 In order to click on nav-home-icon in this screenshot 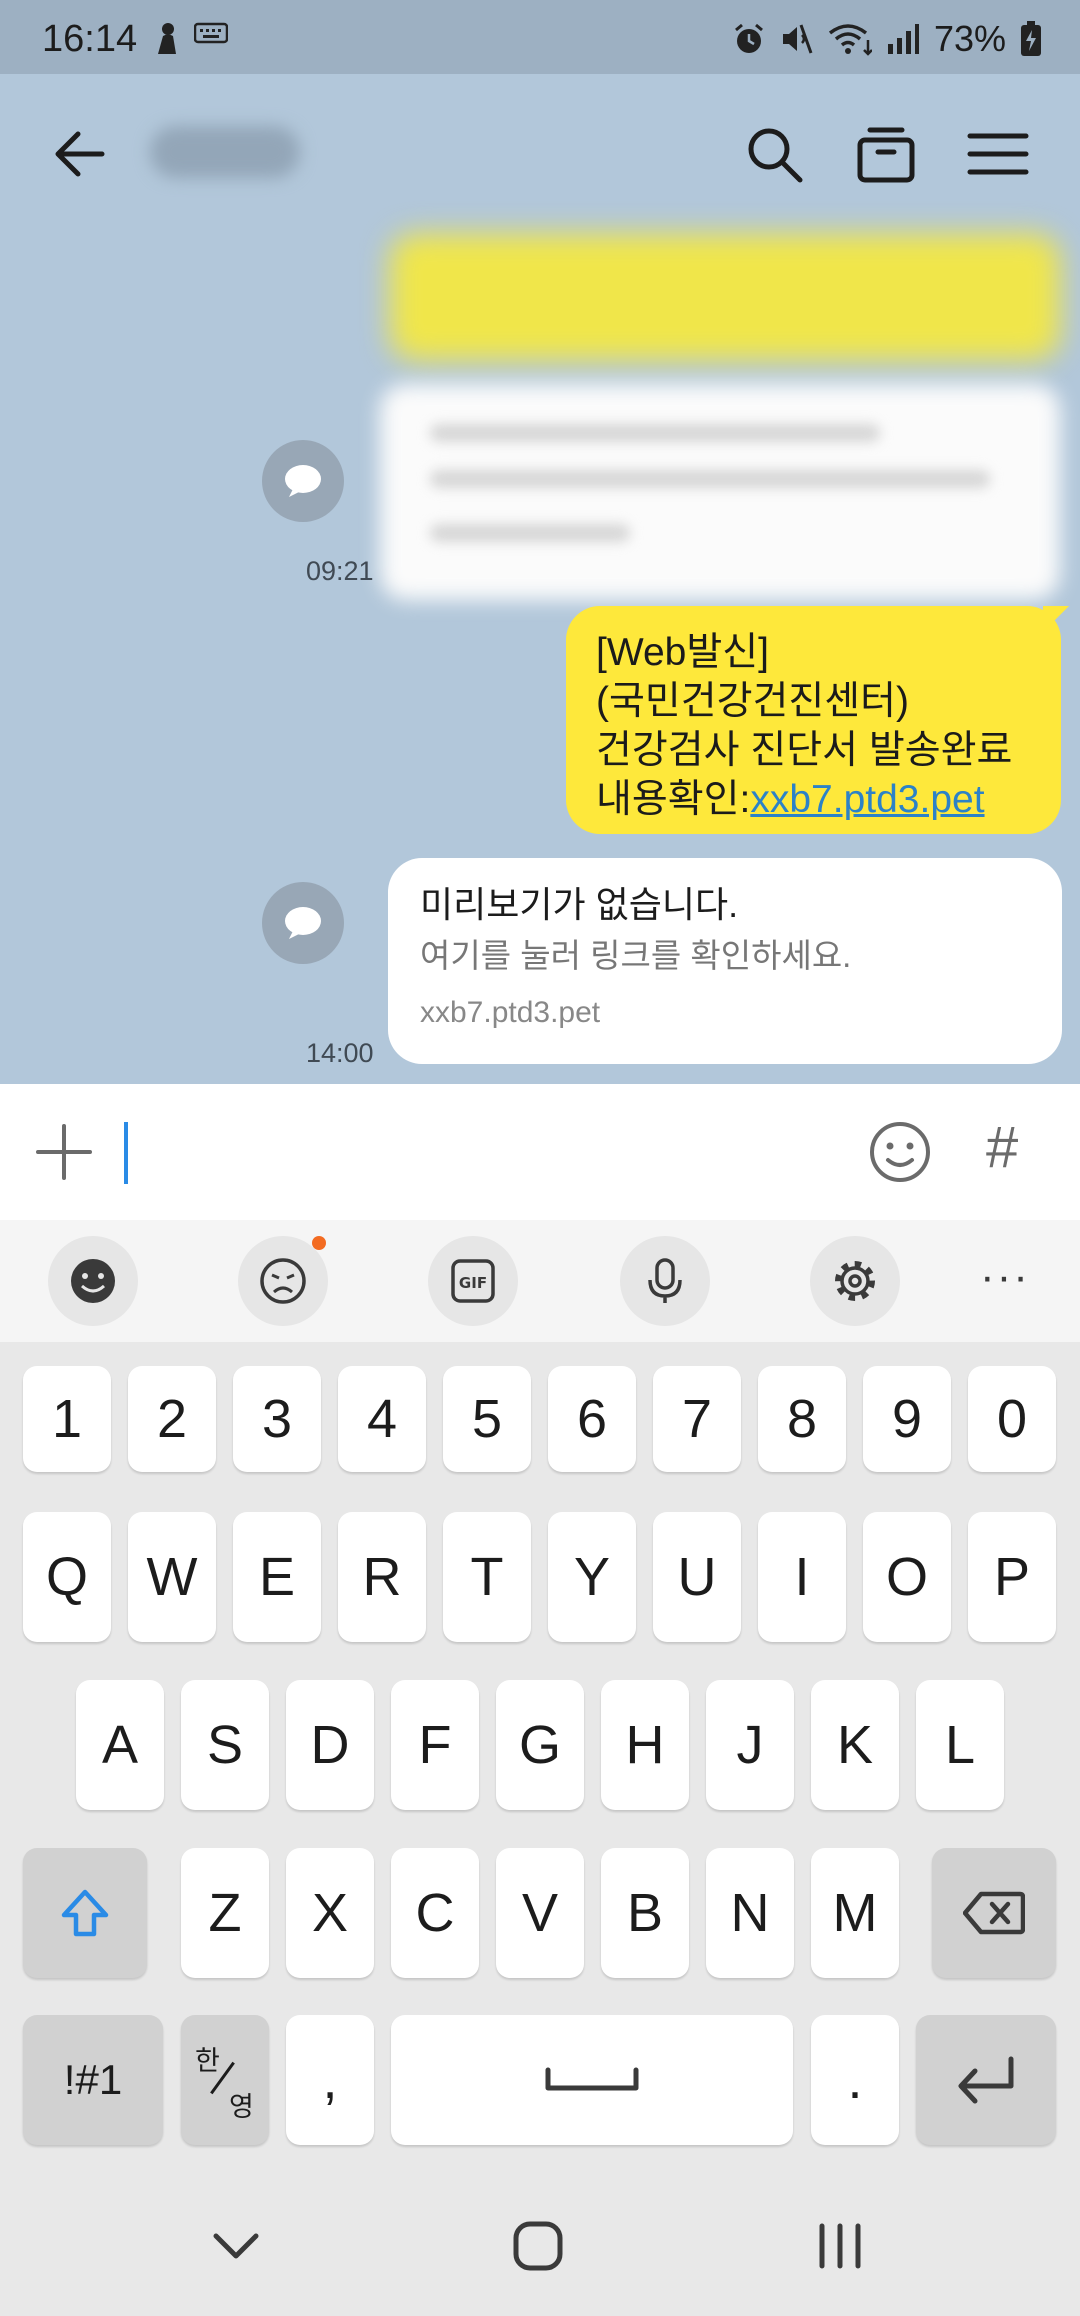, I will do `click(538, 2246)`.